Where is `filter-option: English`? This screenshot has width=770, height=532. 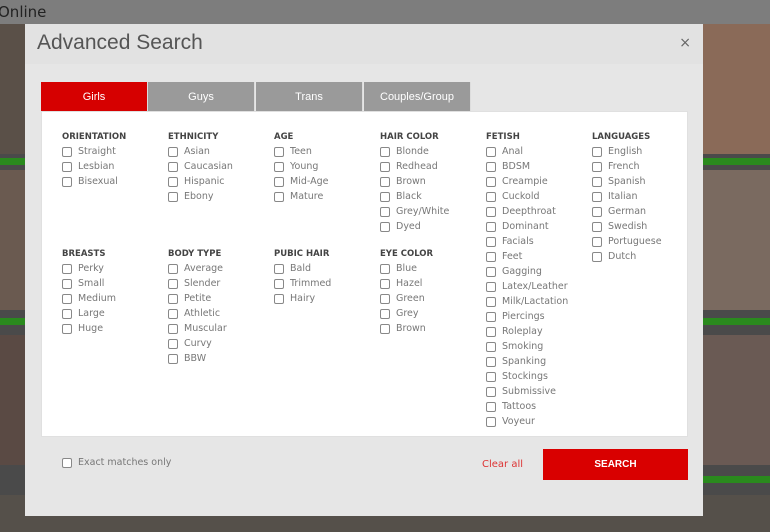
filter-option: English is located at coordinates (627, 151).